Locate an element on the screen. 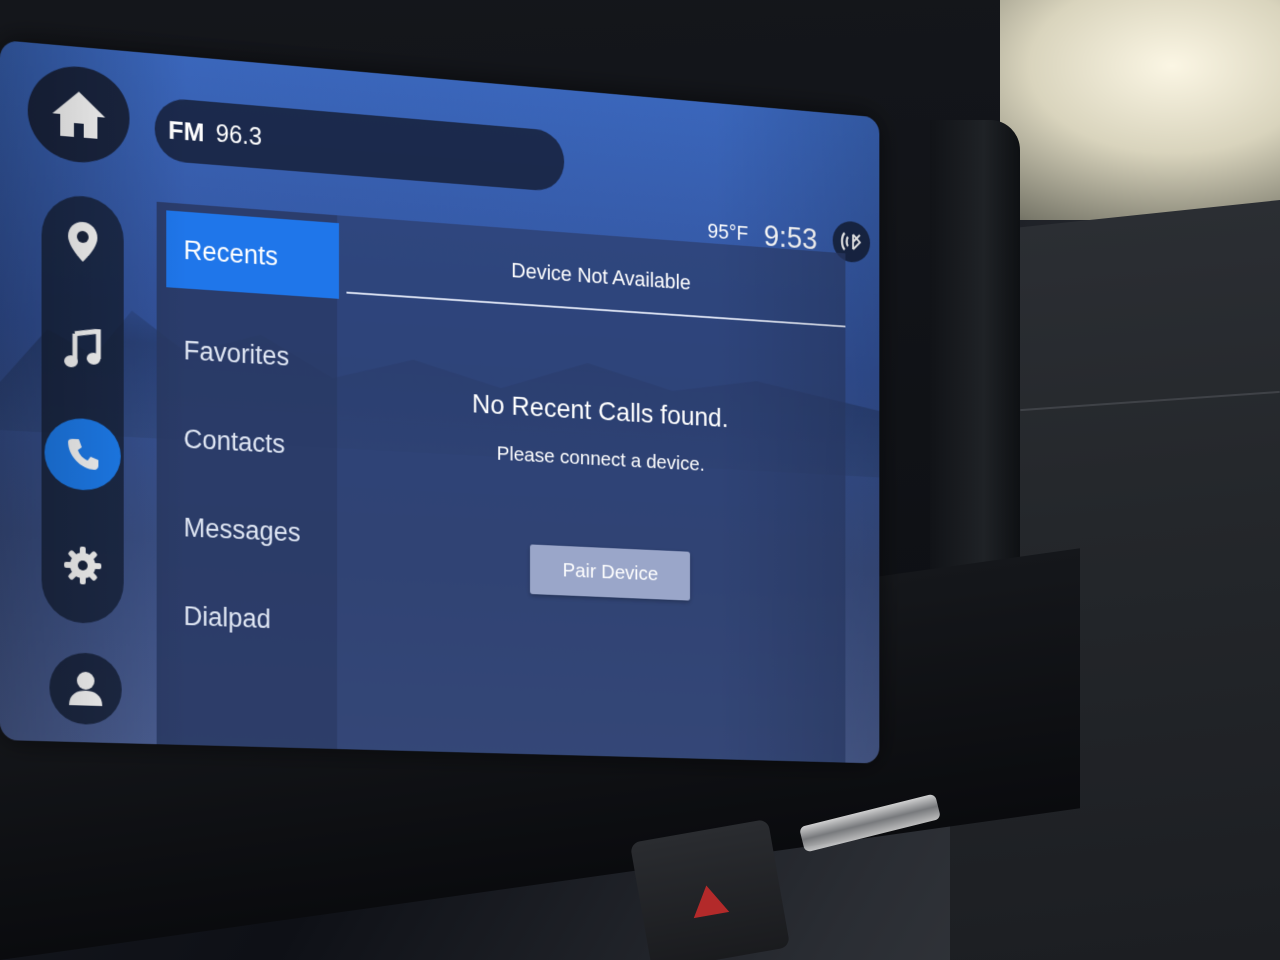  gear-icon is located at coordinates (83, 565).